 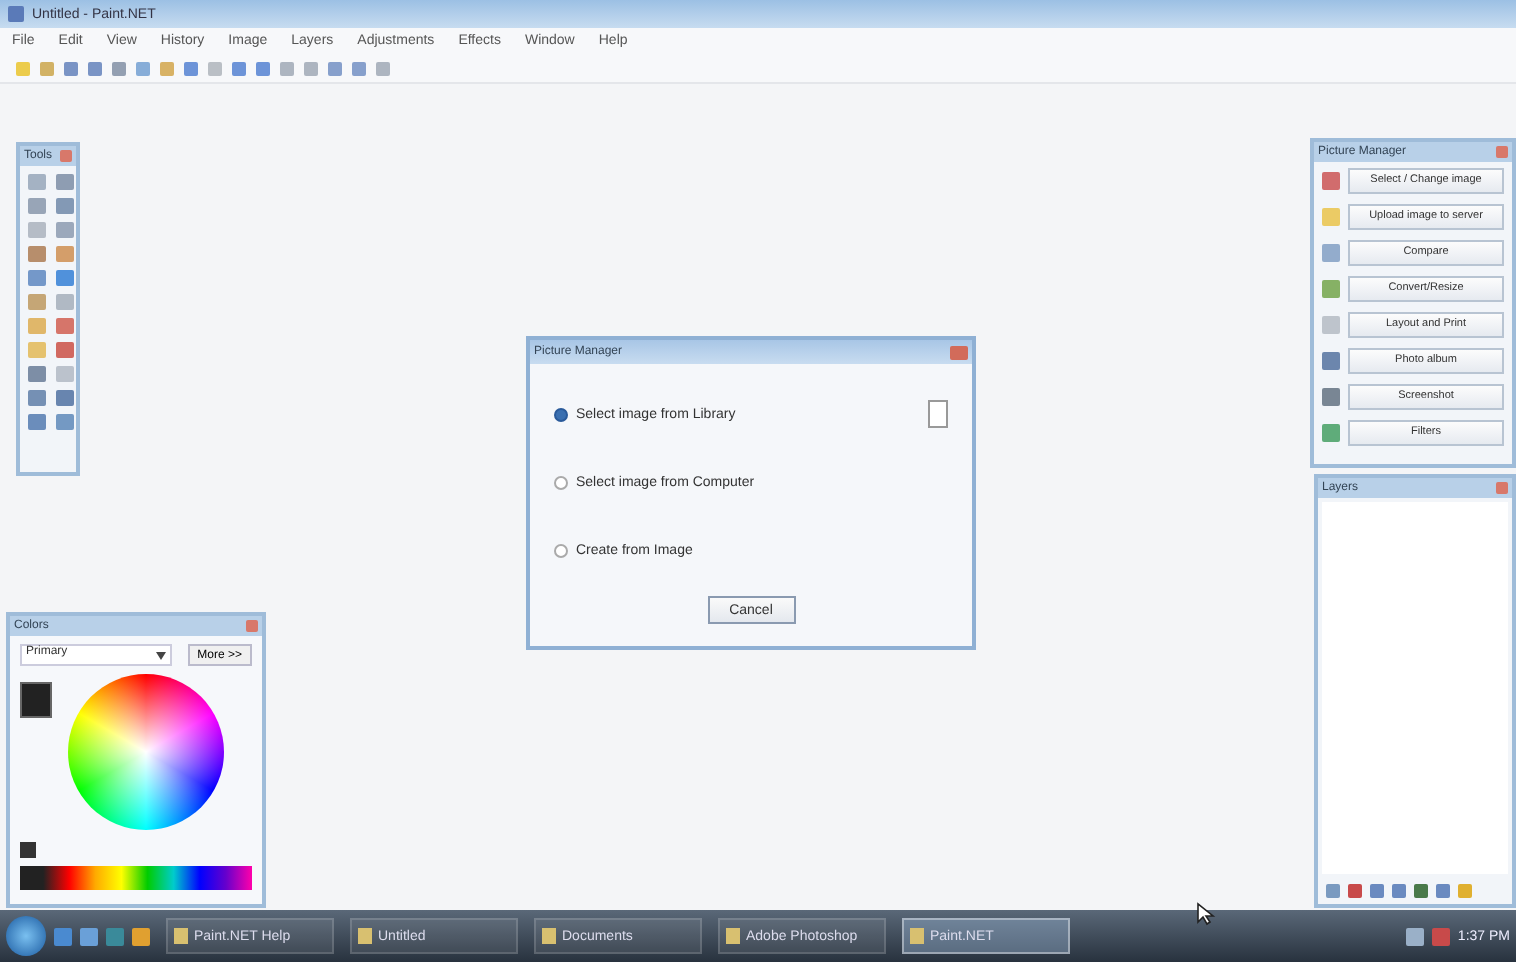 What do you see at coordinates (16, 14) in the screenshot?
I see `app-icon` at bounding box center [16, 14].